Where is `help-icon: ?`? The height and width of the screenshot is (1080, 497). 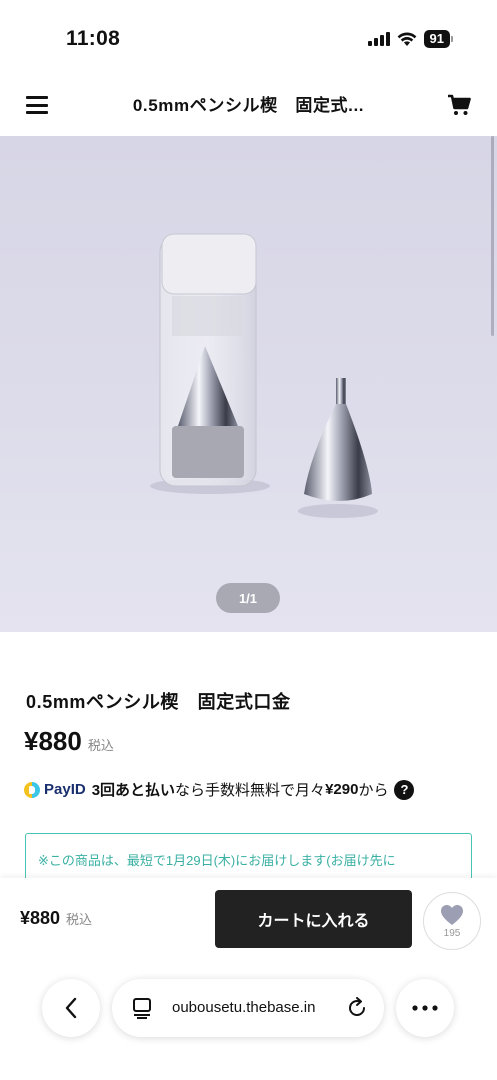
help-icon: ? is located at coordinates (404, 789).